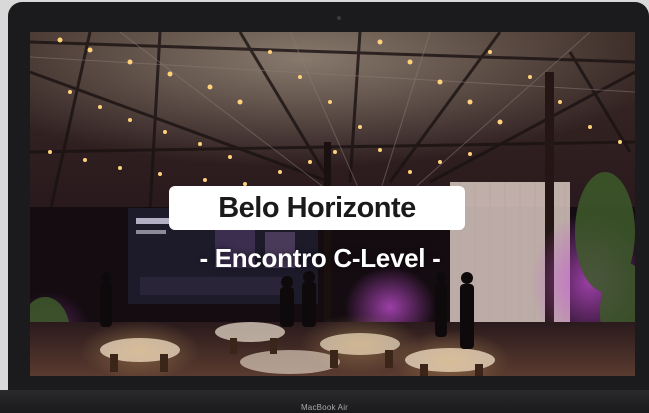 The height and width of the screenshot is (413, 649). Describe the element at coordinates (320, 258) in the screenshot. I see `event-subtitle: - Encontro C-Level -` at that location.